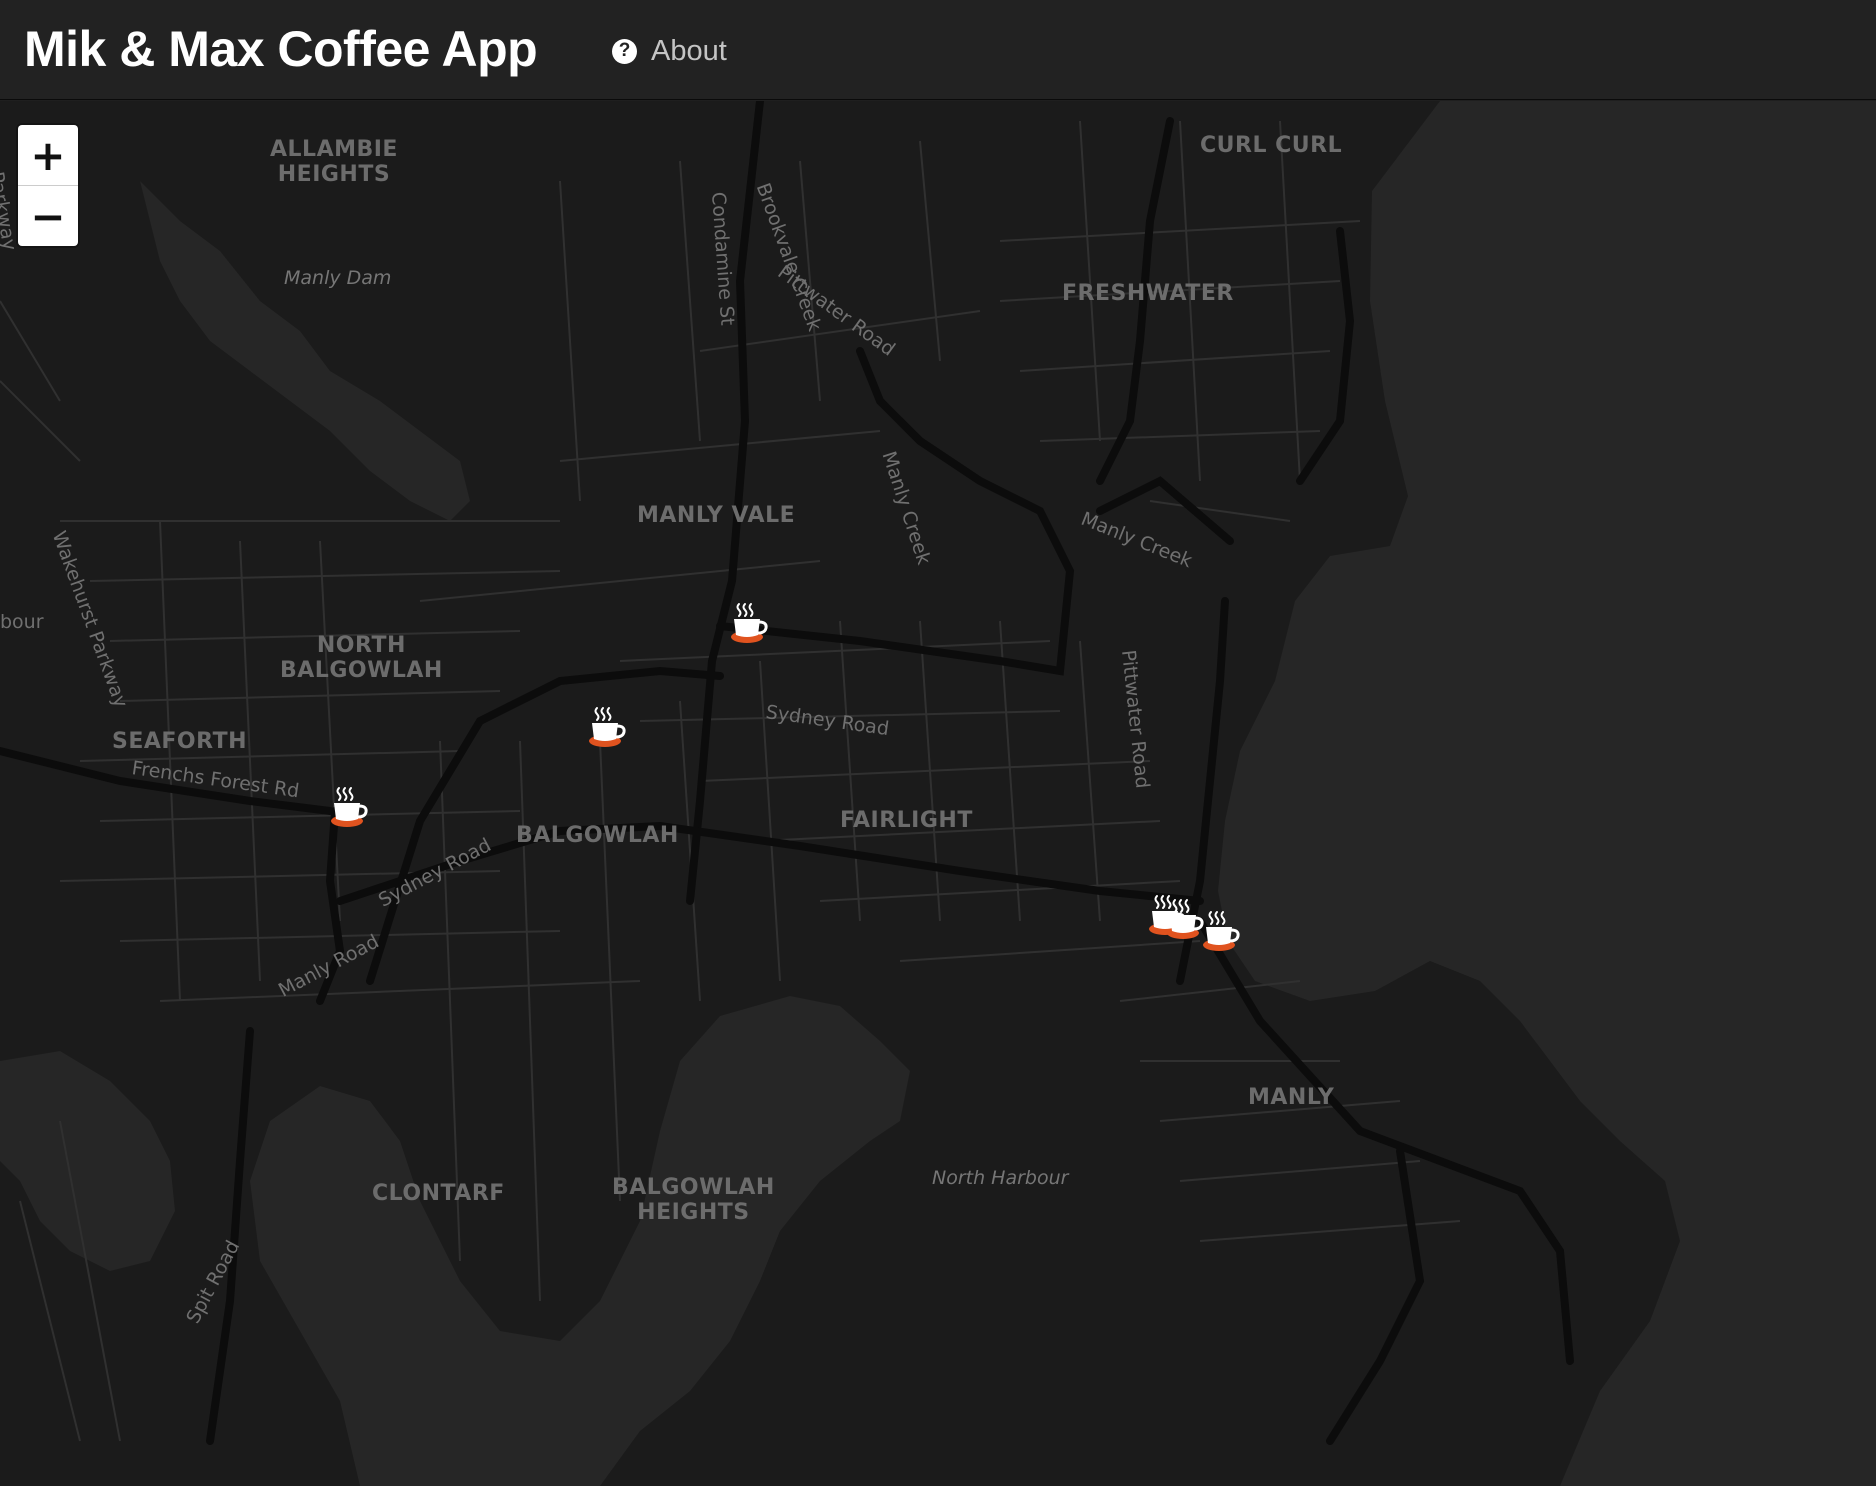 The height and width of the screenshot is (1486, 1876). Describe the element at coordinates (1148, 293) in the screenshot. I see `place-label-freshwater: FRESHWATER` at that location.